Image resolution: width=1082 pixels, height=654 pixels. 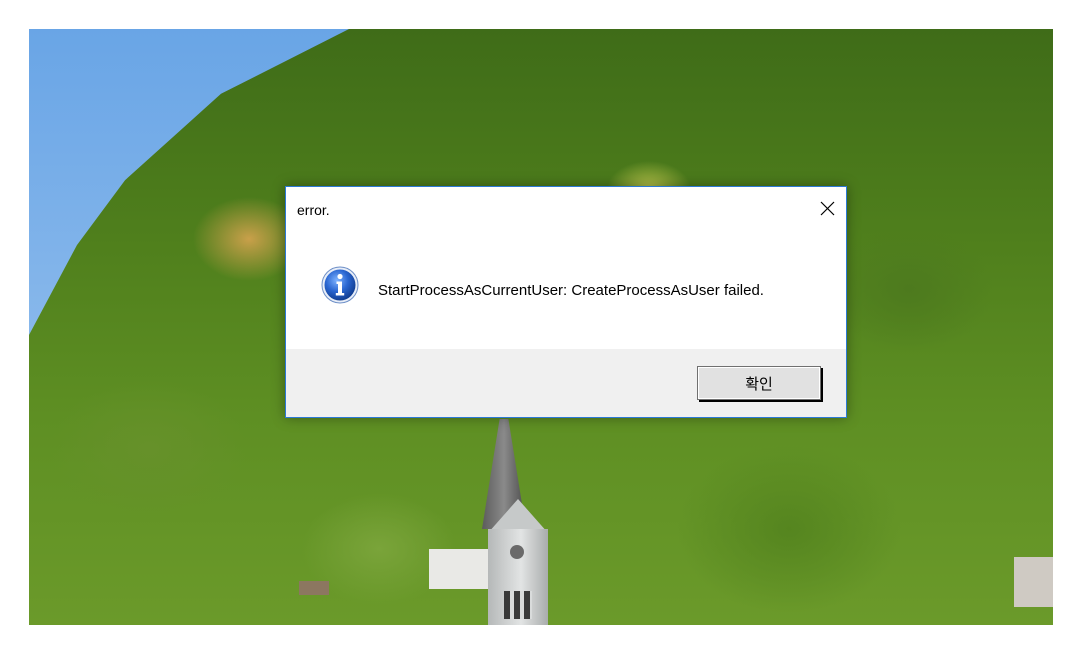 What do you see at coordinates (313, 210) in the screenshot?
I see `dialog-title: error.` at bounding box center [313, 210].